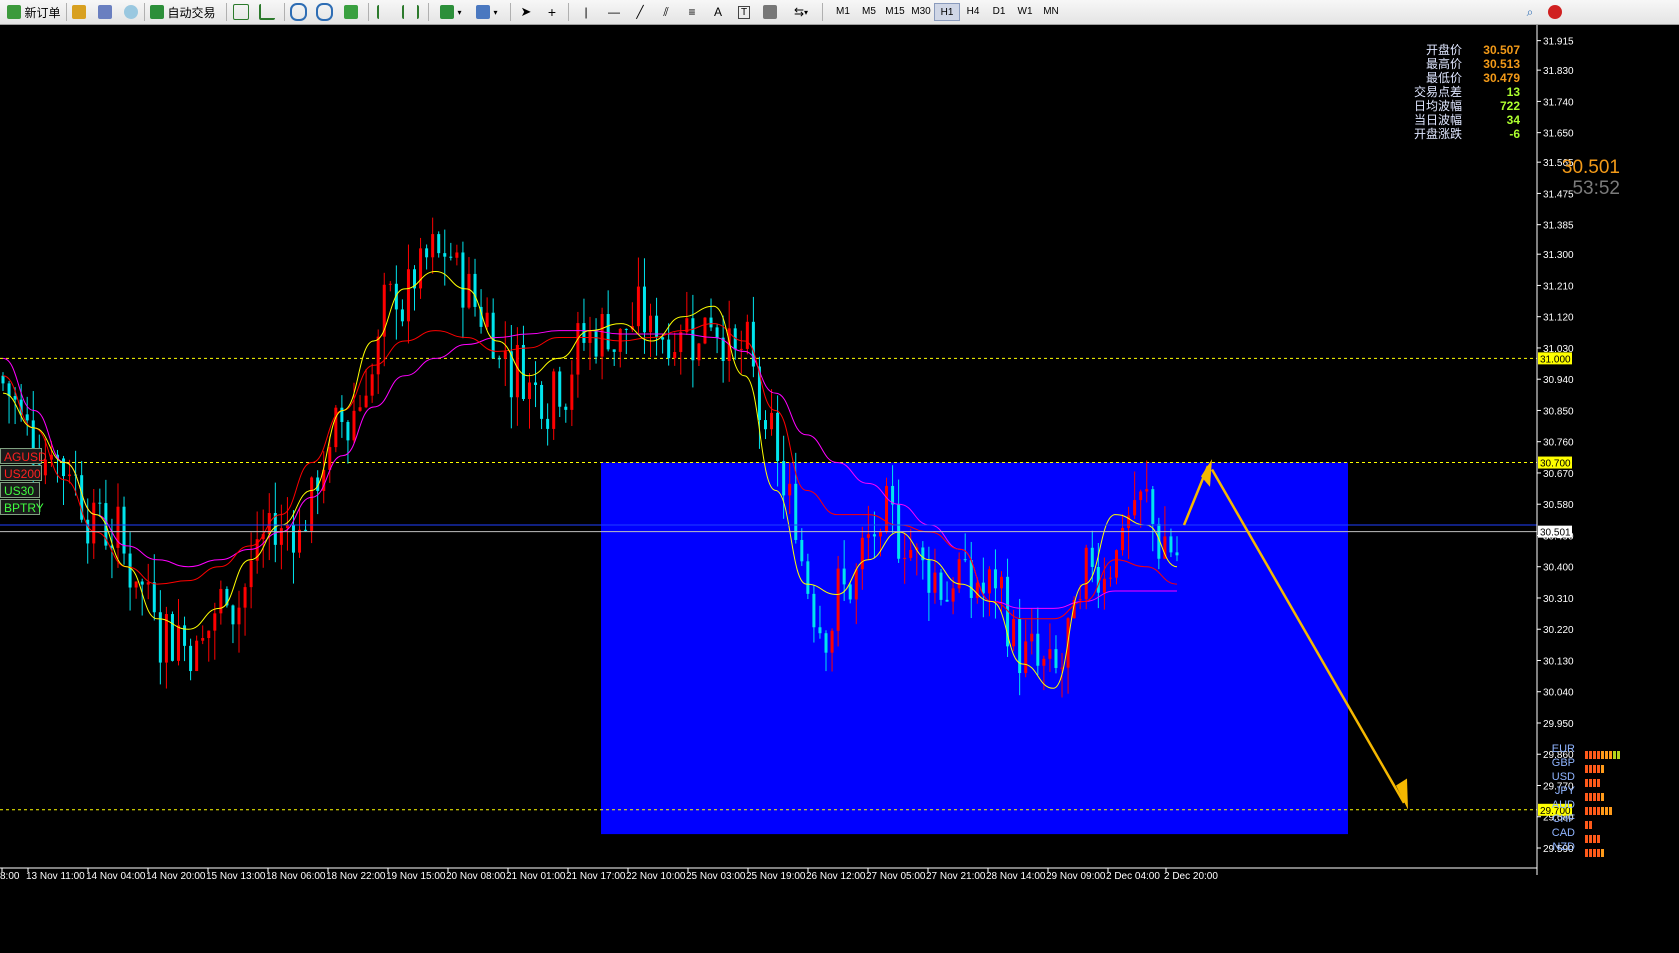 The height and width of the screenshot is (953, 1679). I want to click on timeframe-m30: M30, so click(921, 12).